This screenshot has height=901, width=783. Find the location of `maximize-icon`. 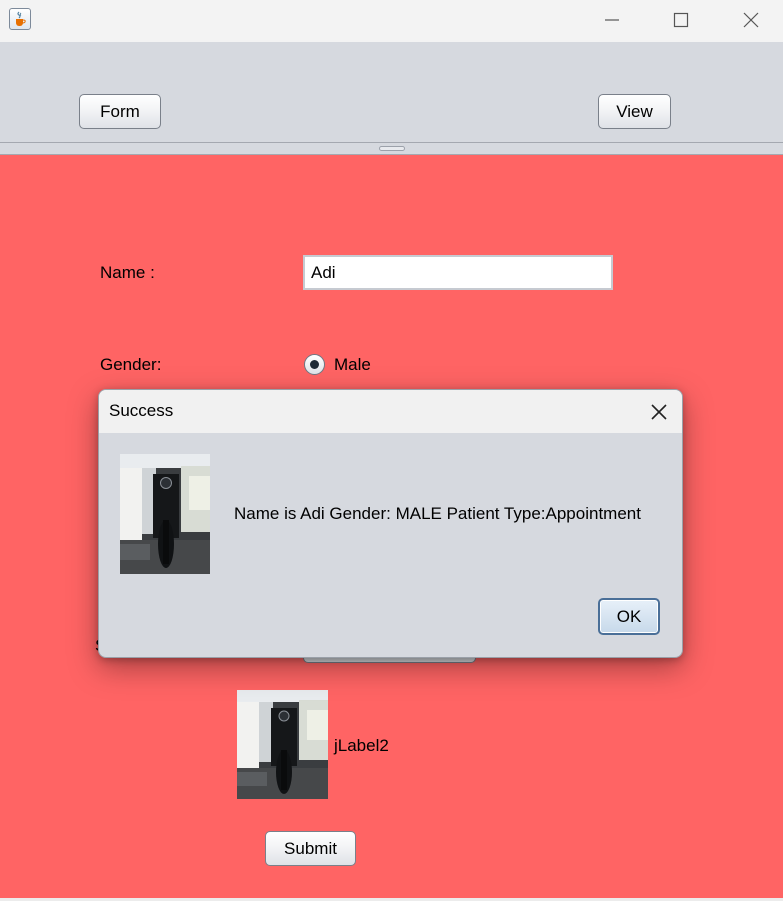

maximize-icon is located at coordinates (681, 20).